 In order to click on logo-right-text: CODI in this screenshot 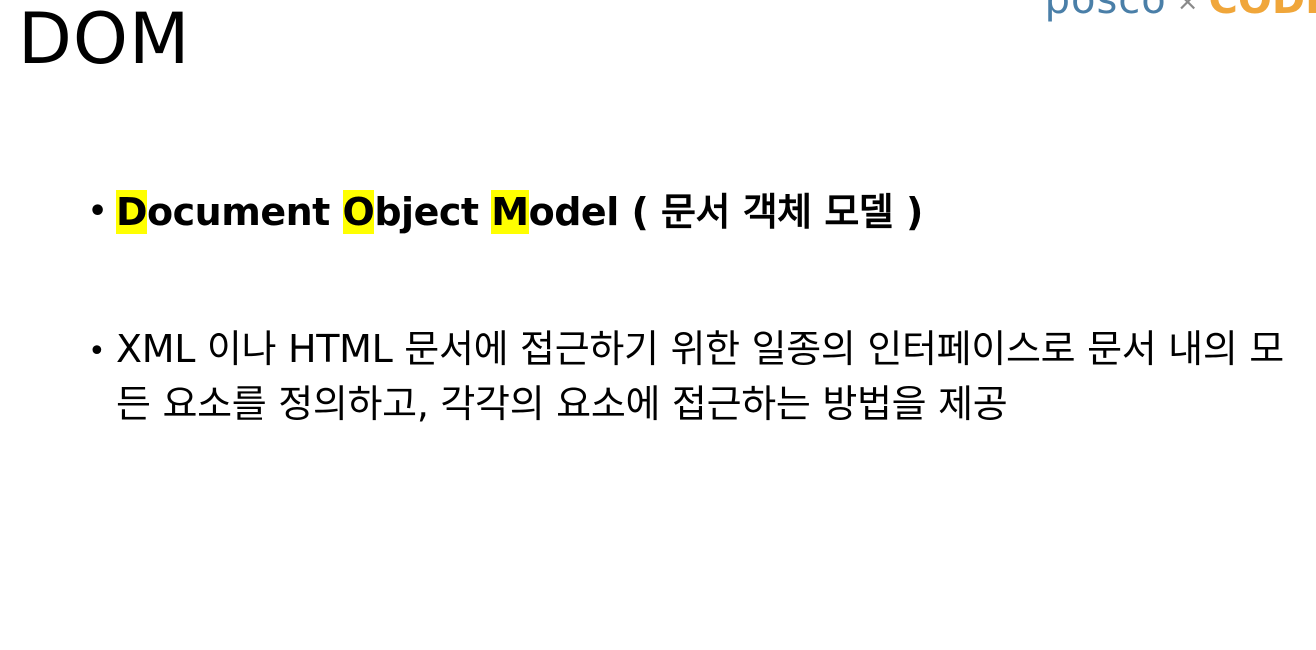, I will do `click(1262, 11)`.